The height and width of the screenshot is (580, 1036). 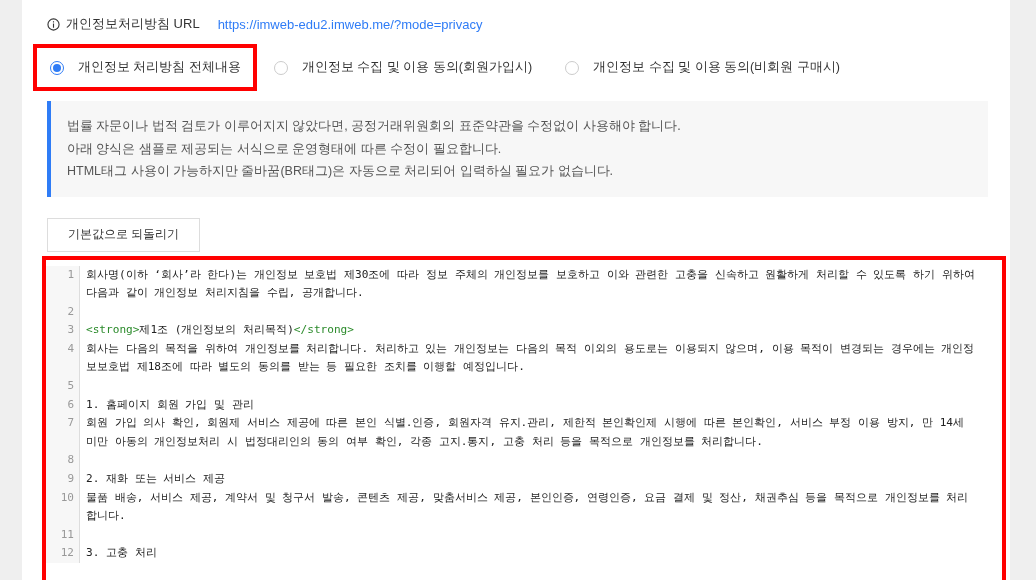 I want to click on line-number: 9, so click(x=63, y=479).